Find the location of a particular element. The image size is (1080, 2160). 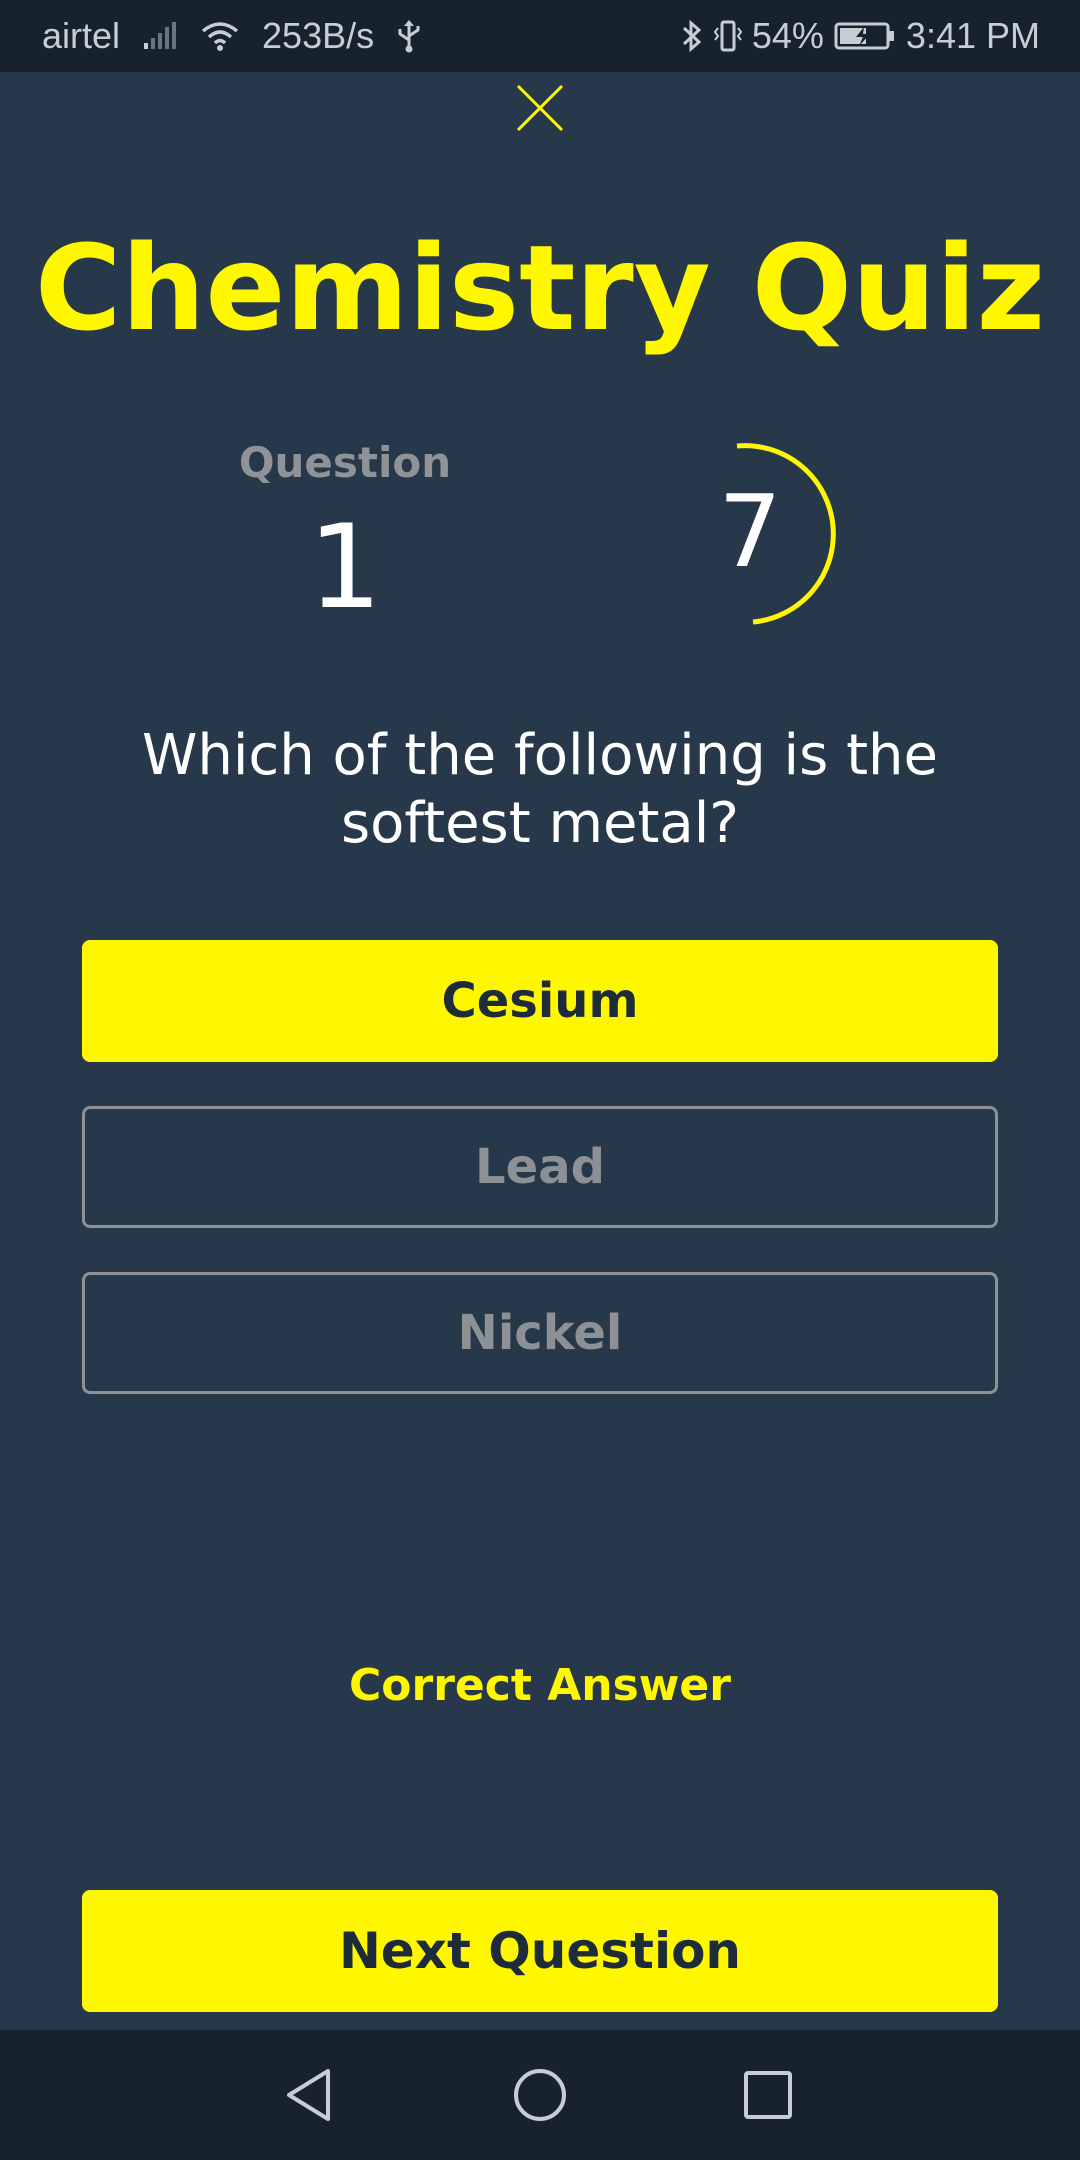

home-icon is located at coordinates (540, 2095).